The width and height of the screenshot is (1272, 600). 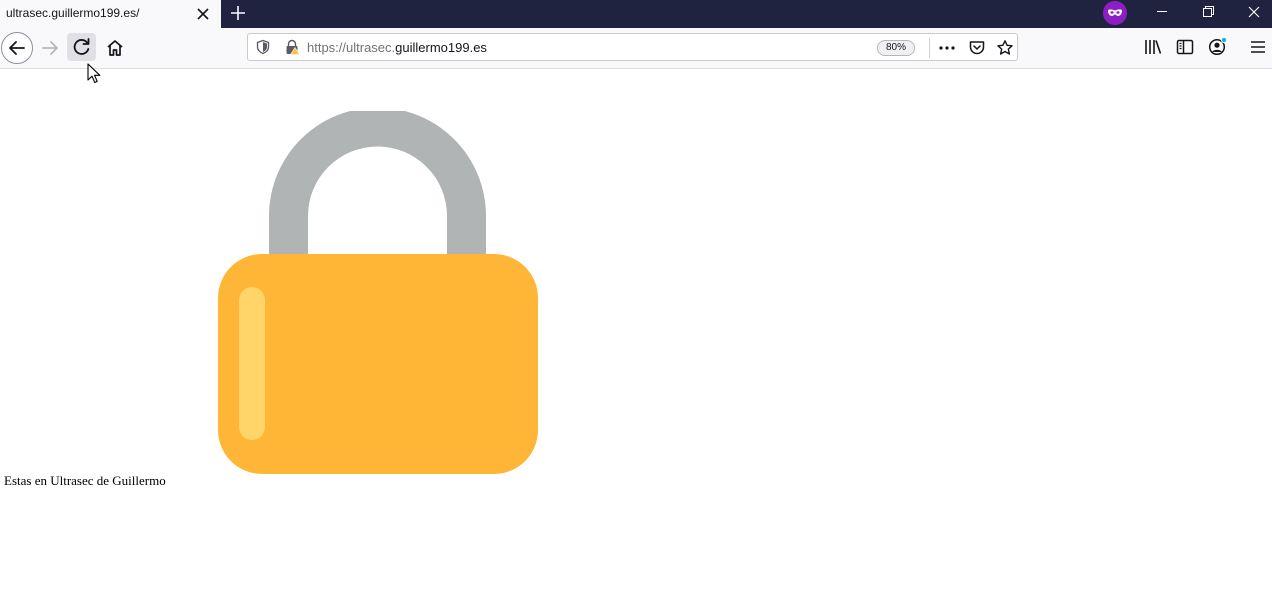 What do you see at coordinates (1005, 48) in the screenshot?
I see `bookmark-star-icon` at bounding box center [1005, 48].